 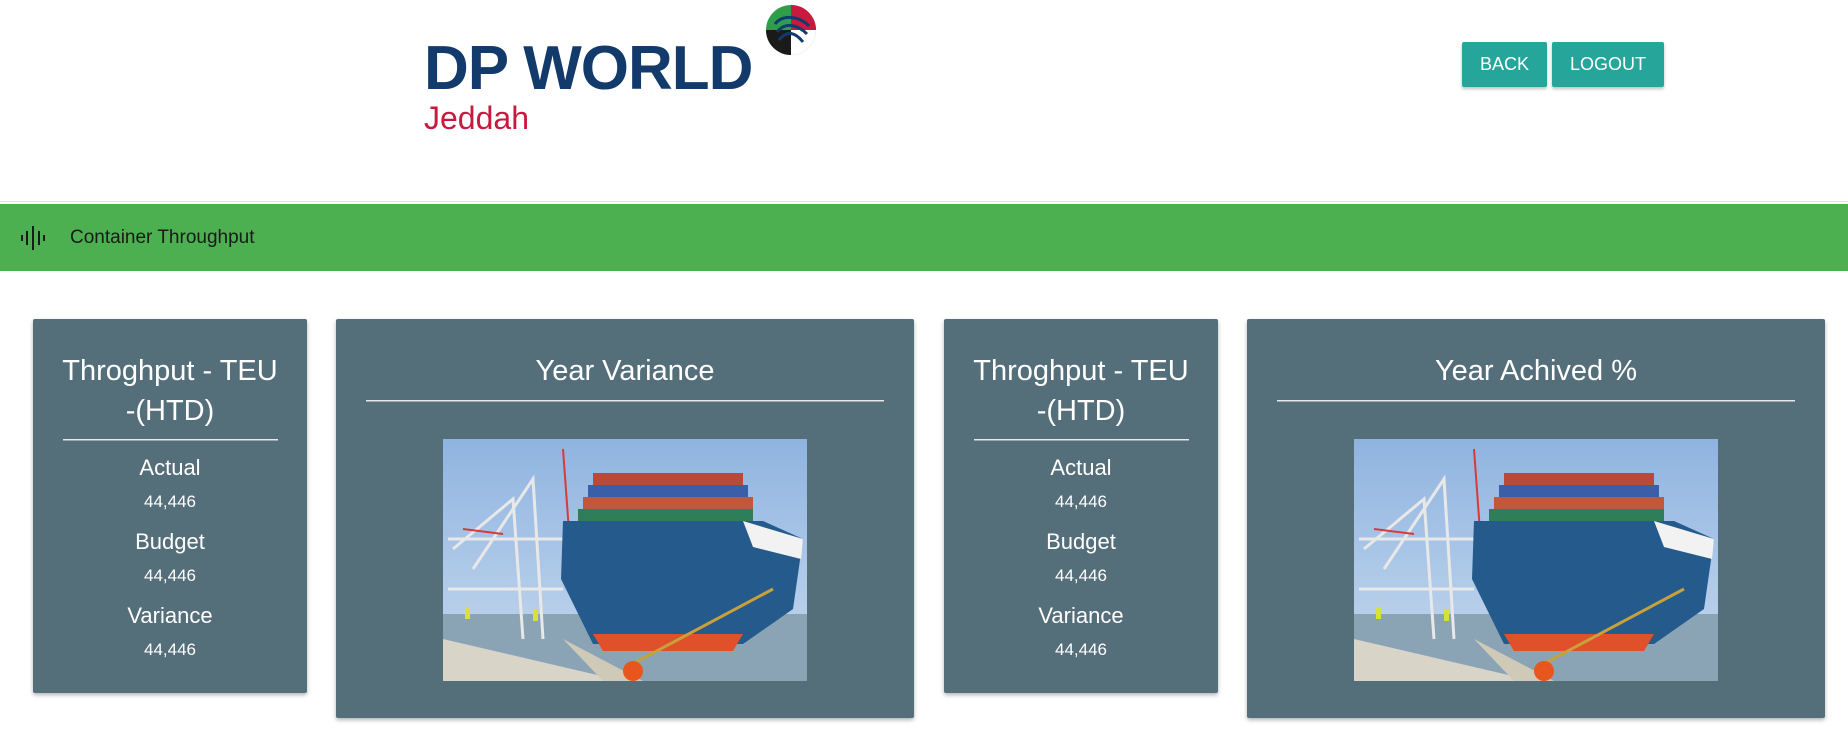 What do you see at coordinates (1608, 64) in the screenshot?
I see `logout-button: LOGOUT` at bounding box center [1608, 64].